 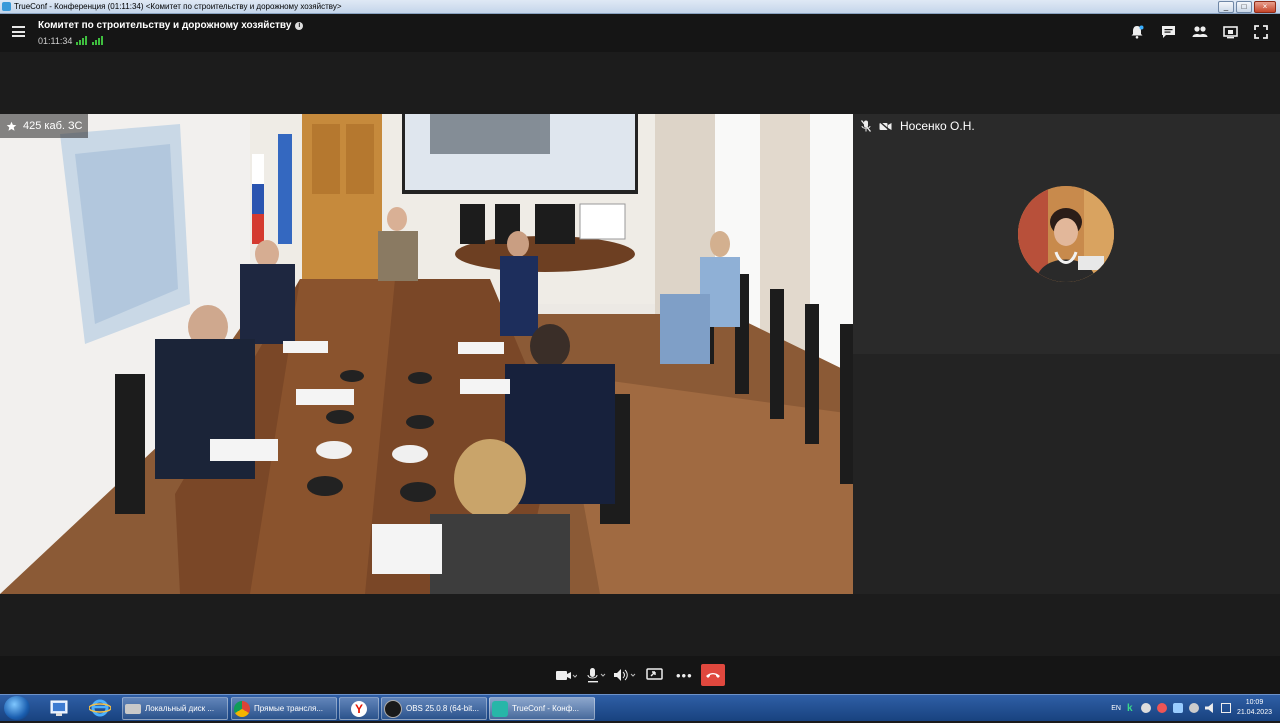 I want to click on participant-label-bar: Носенко О.Н., so click(x=918, y=126).